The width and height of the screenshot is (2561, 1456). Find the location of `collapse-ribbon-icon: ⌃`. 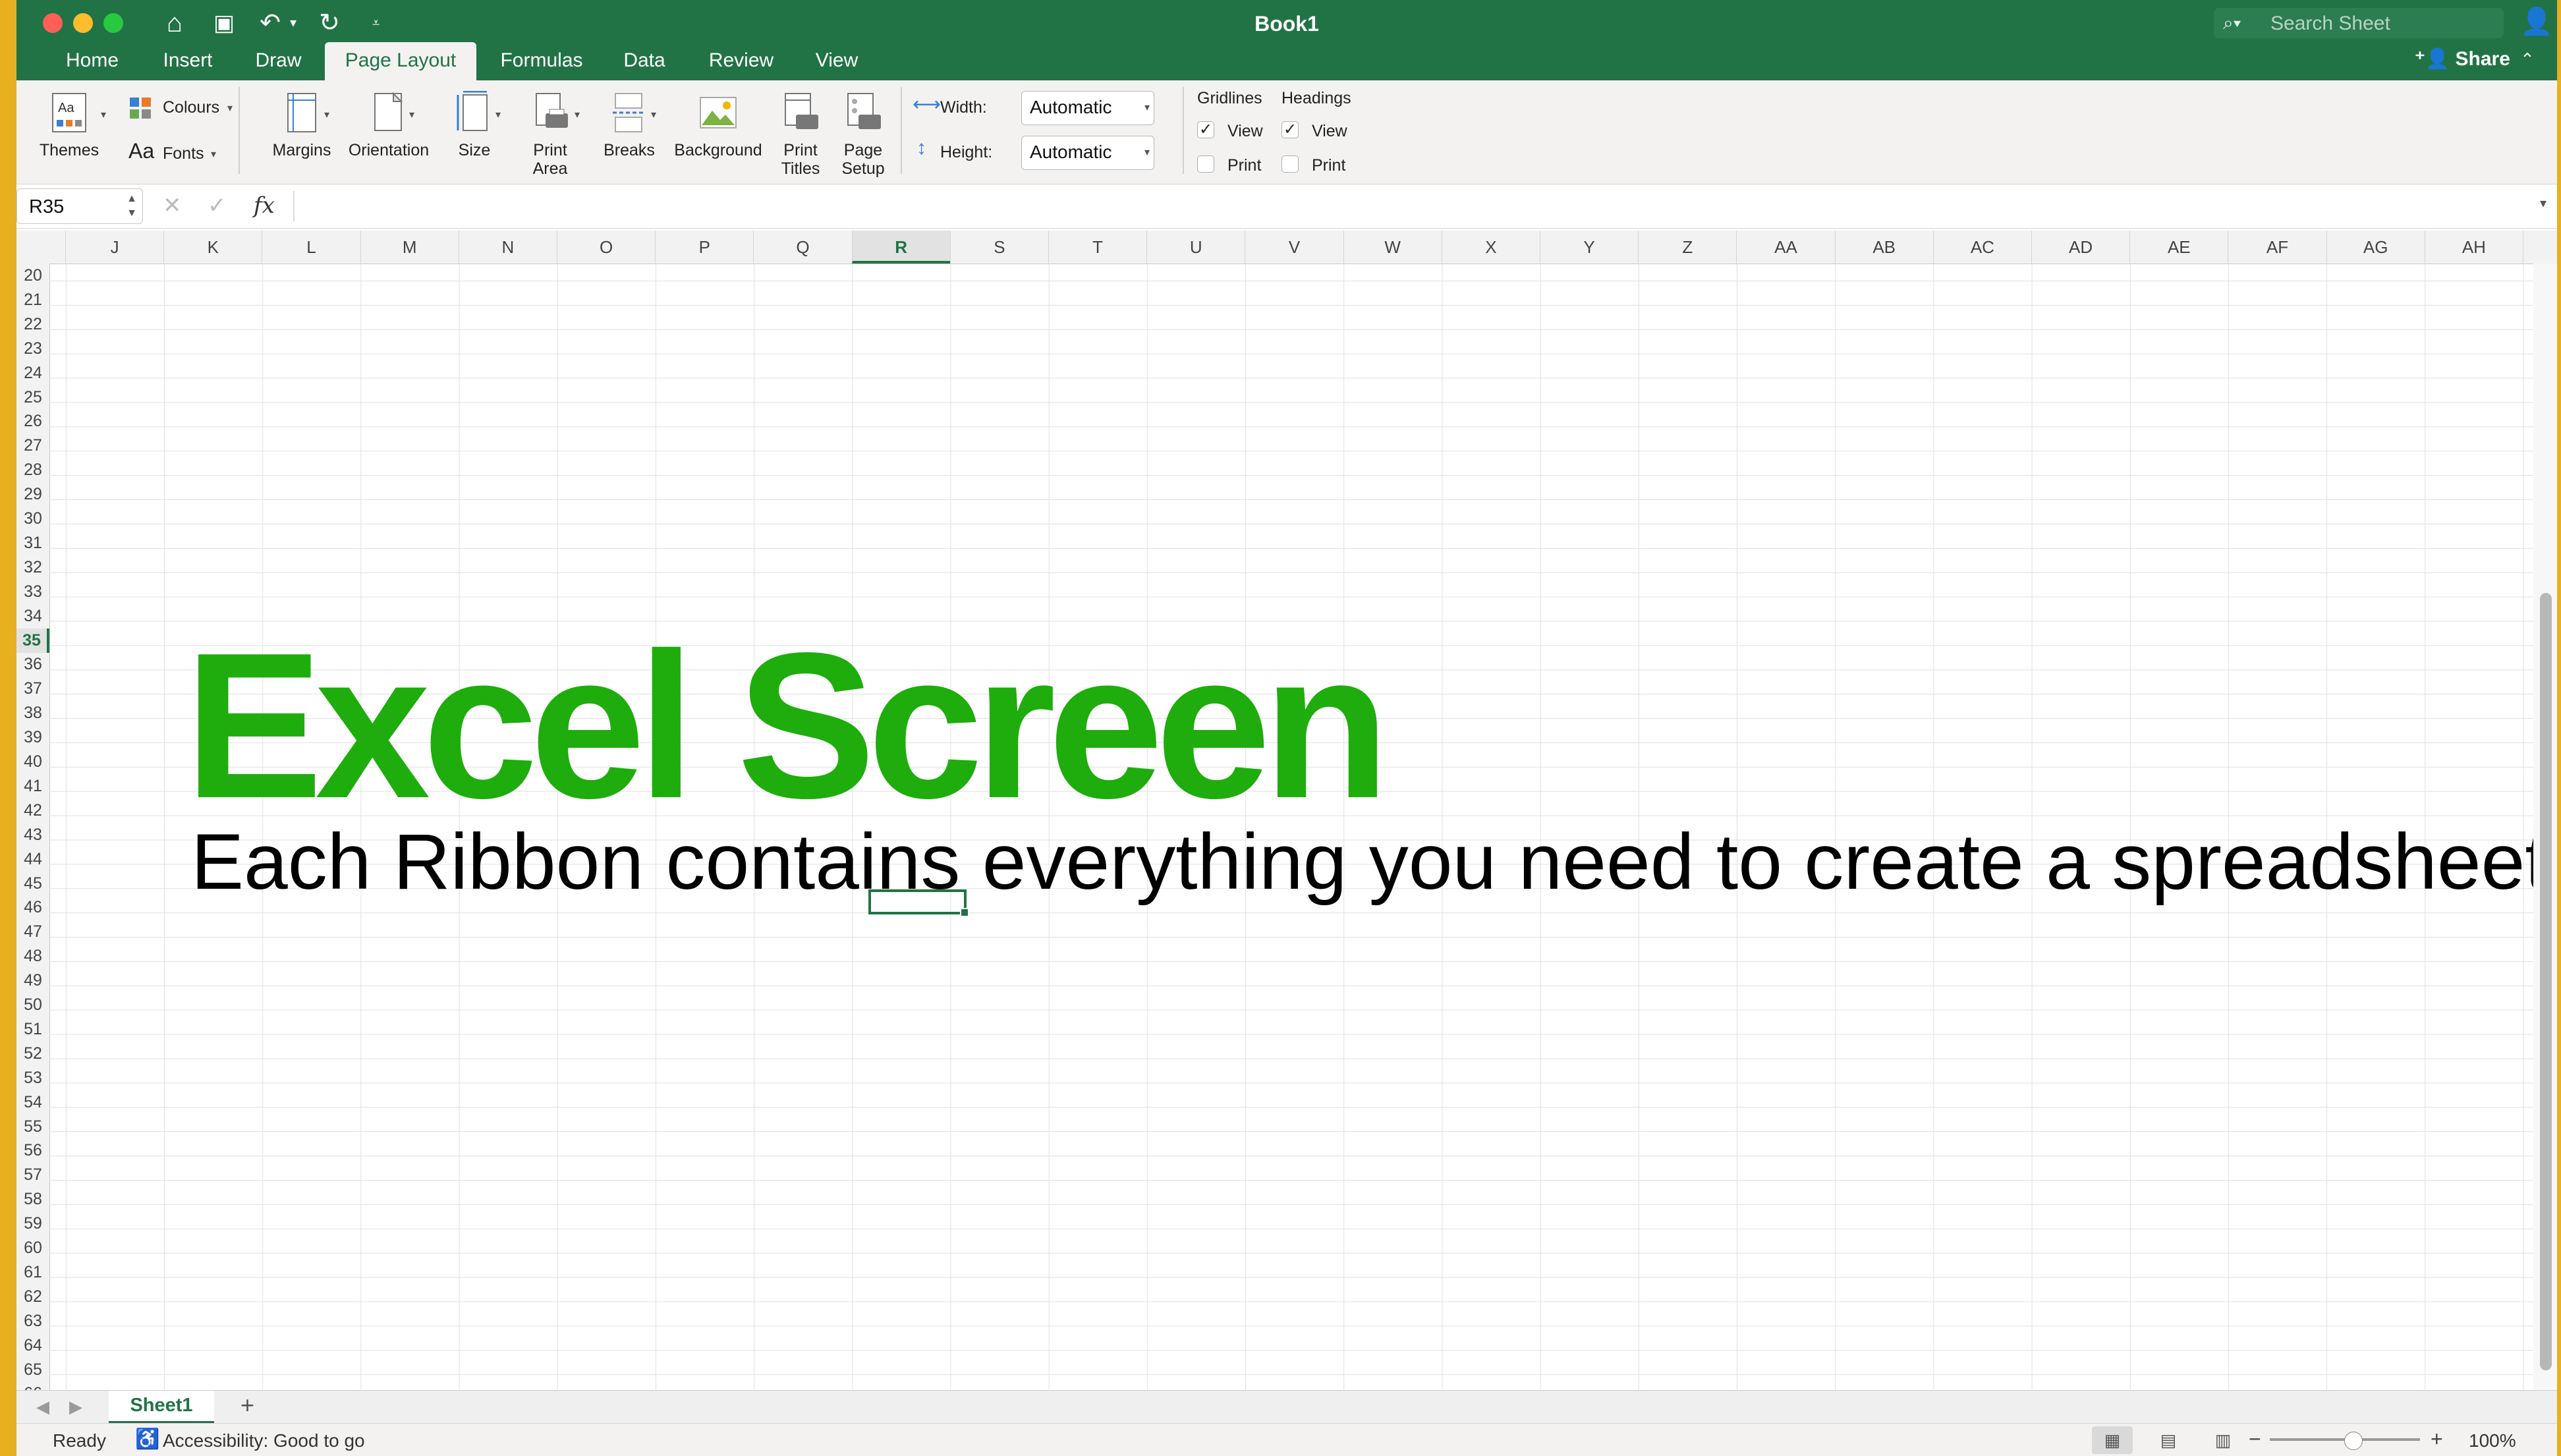

collapse-ribbon-icon: ⌃ is located at coordinates (2527, 59).